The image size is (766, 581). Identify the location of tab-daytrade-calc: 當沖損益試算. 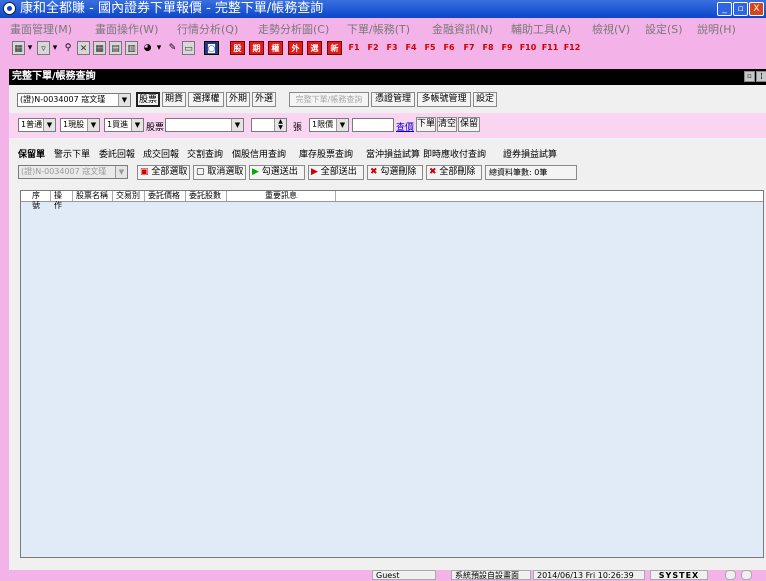
(393, 153).